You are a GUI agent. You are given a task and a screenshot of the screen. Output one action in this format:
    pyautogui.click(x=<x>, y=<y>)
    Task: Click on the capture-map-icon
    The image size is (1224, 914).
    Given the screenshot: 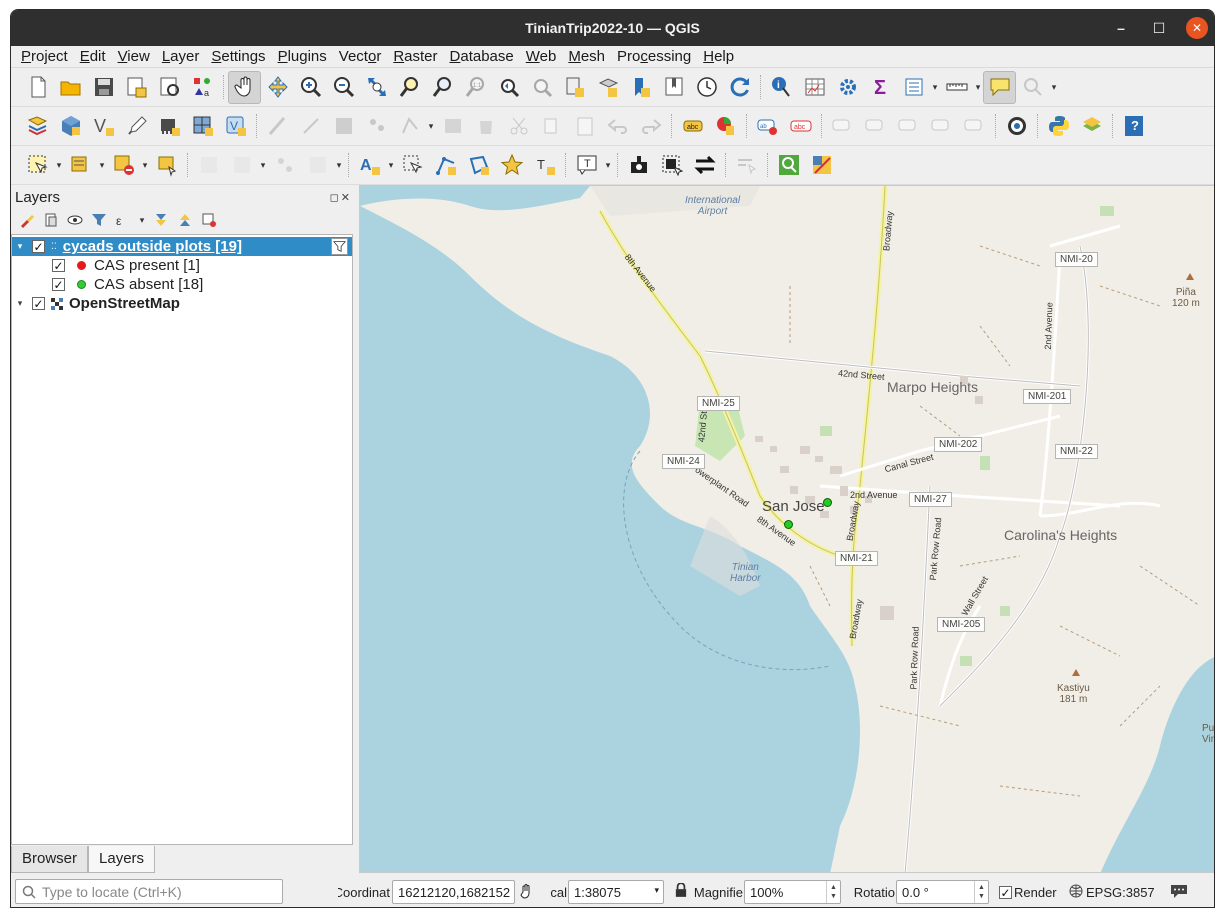 What is the action you would take?
    pyautogui.click(x=638, y=165)
    